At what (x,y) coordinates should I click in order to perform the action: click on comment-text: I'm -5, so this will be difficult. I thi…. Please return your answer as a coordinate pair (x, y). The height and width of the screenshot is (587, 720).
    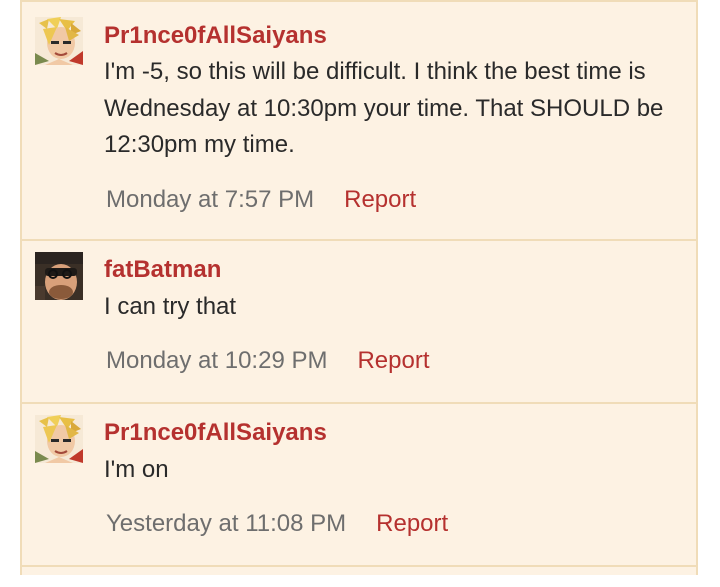
    Looking at the image, I should click on (384, 108).